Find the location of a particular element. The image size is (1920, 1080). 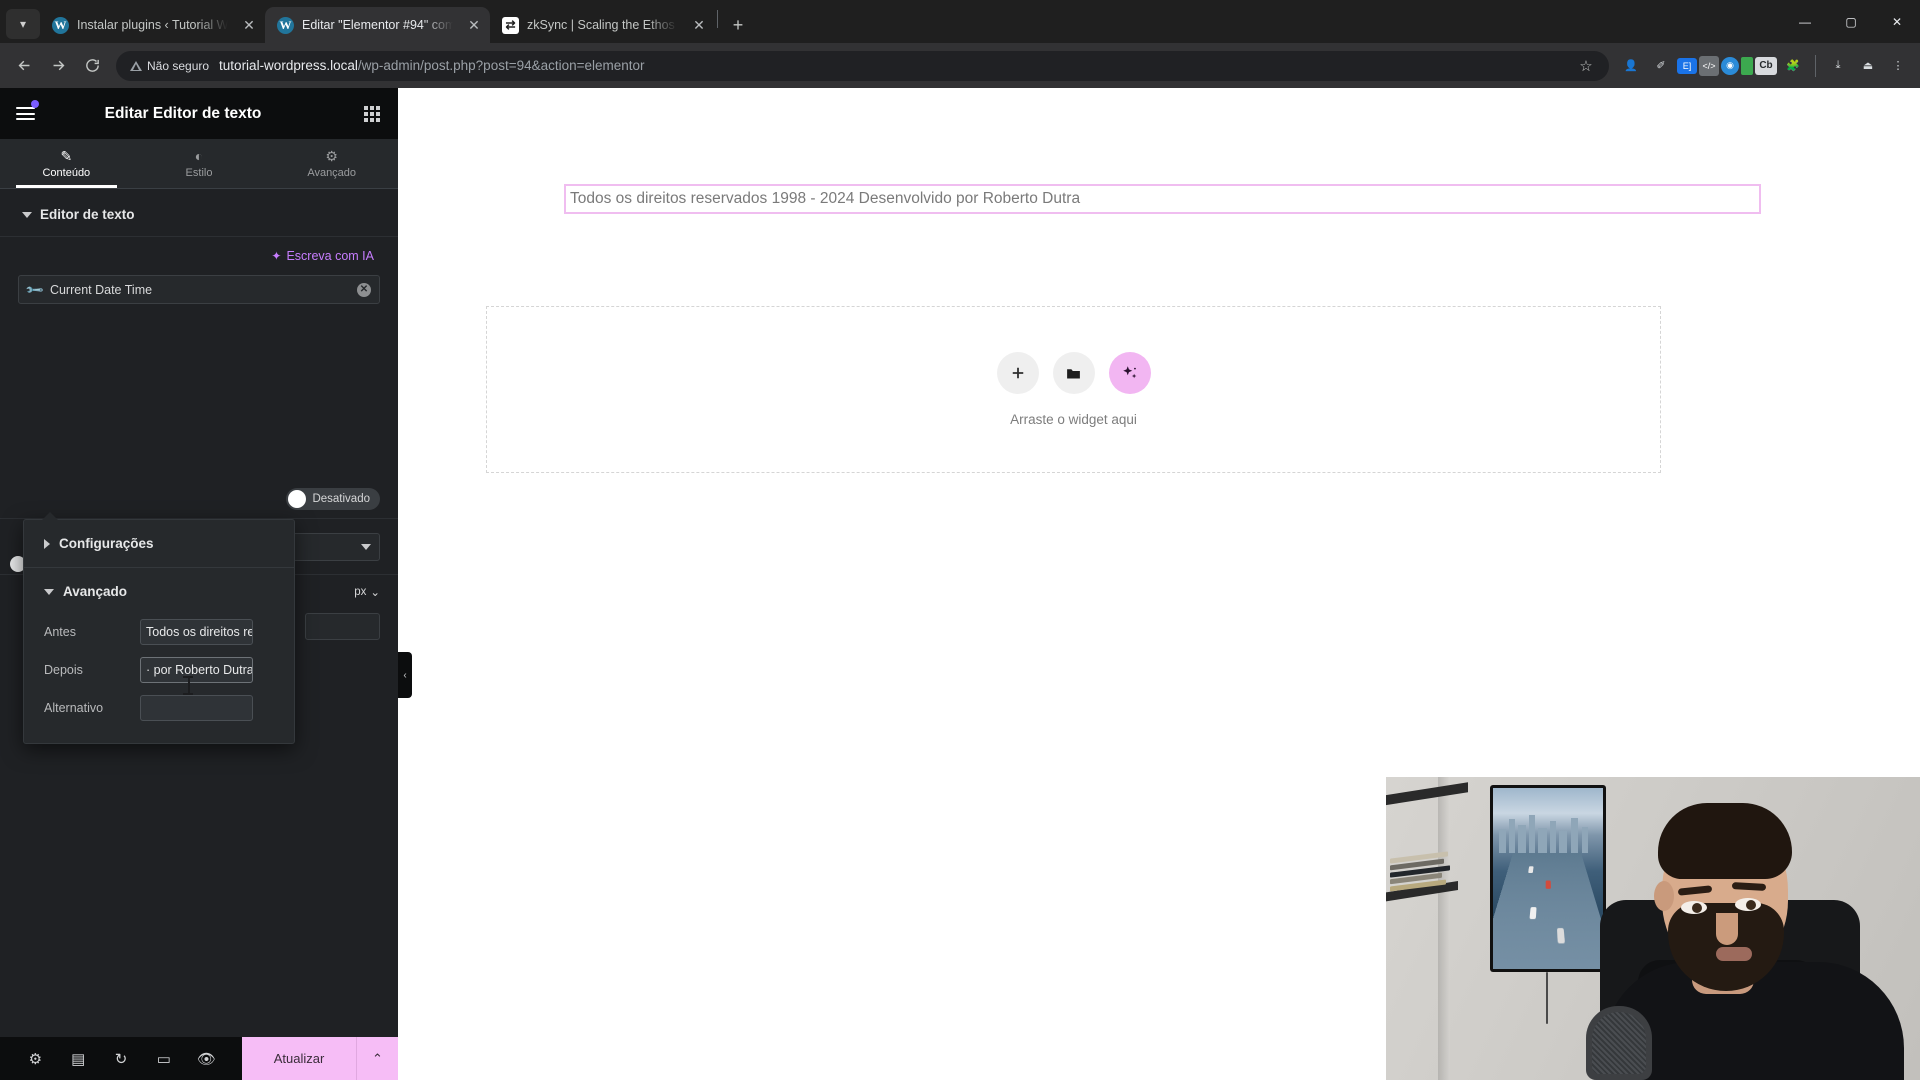

minimize-button: — is located at coordinates (1805, 21).